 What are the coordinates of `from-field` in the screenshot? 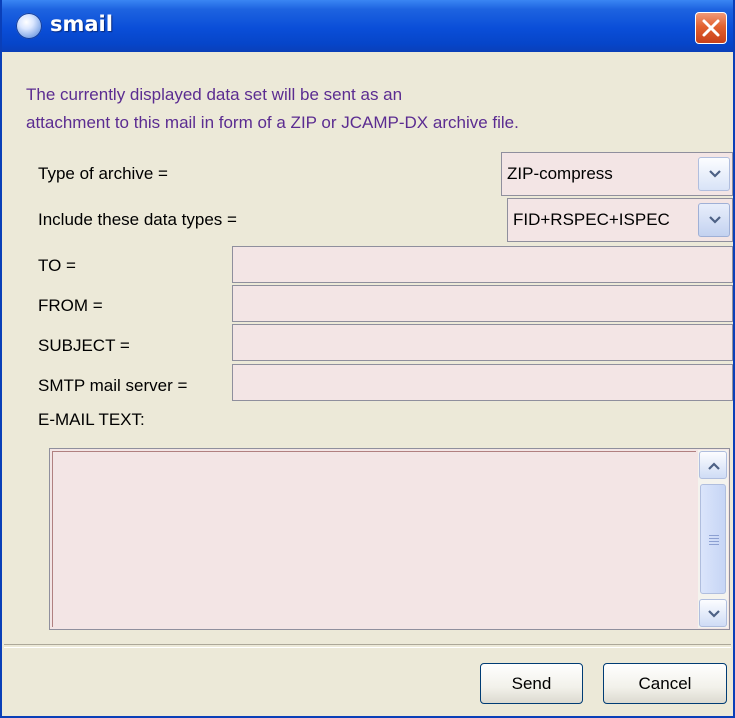 It's located at (482, 303).